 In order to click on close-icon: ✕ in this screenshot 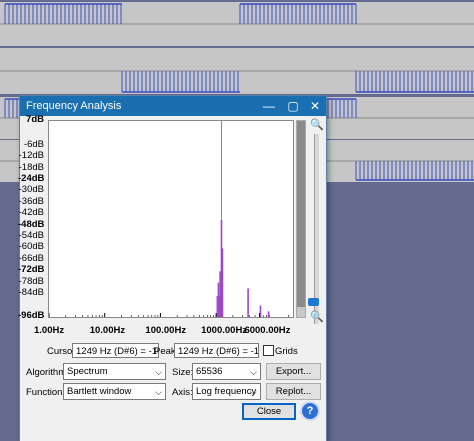, I will do `click(315, 106)`.